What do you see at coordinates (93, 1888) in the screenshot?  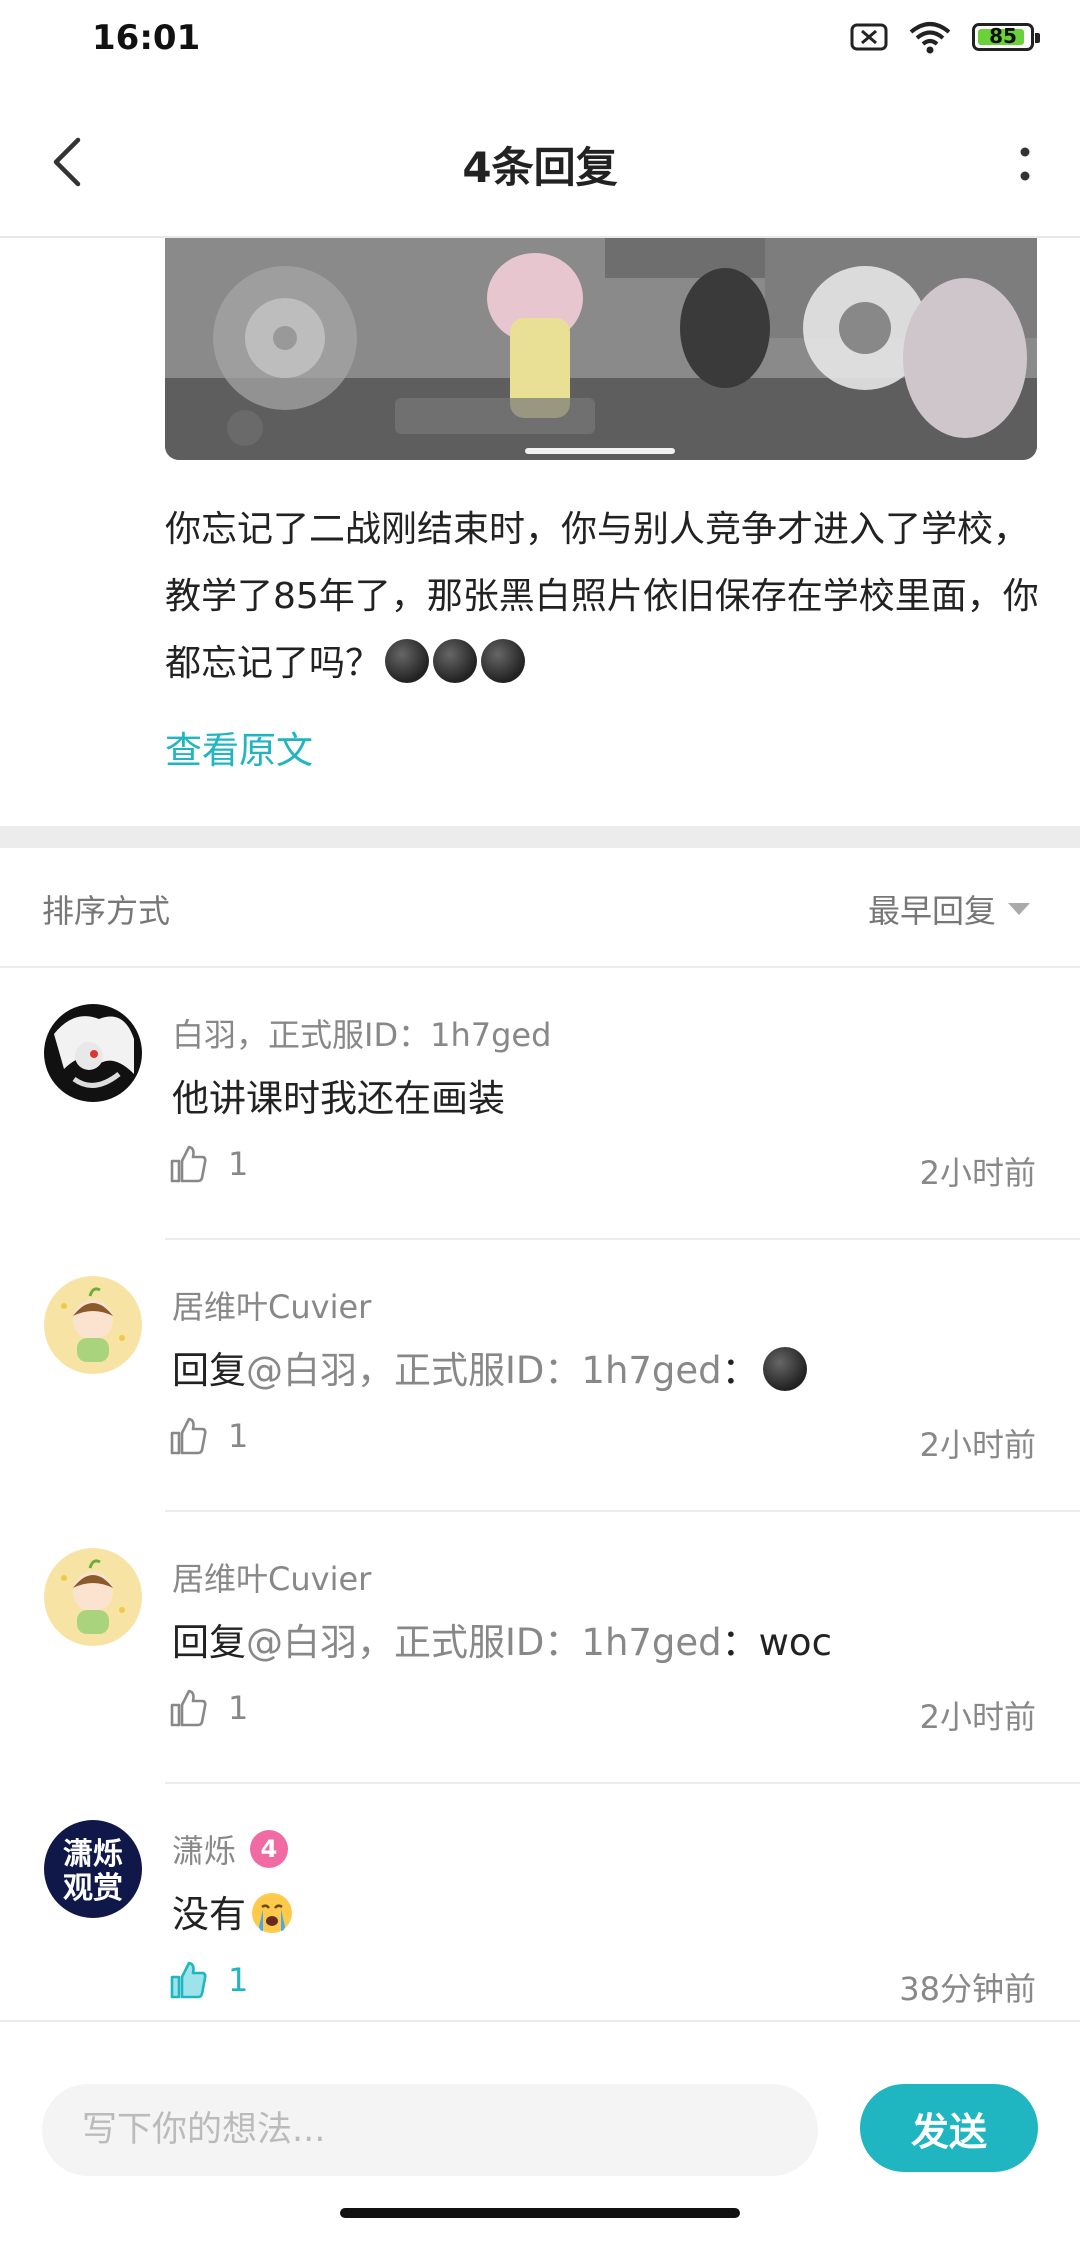 I see `avatar-text-bottom: 观赏` at bounding box center [93, 1888].